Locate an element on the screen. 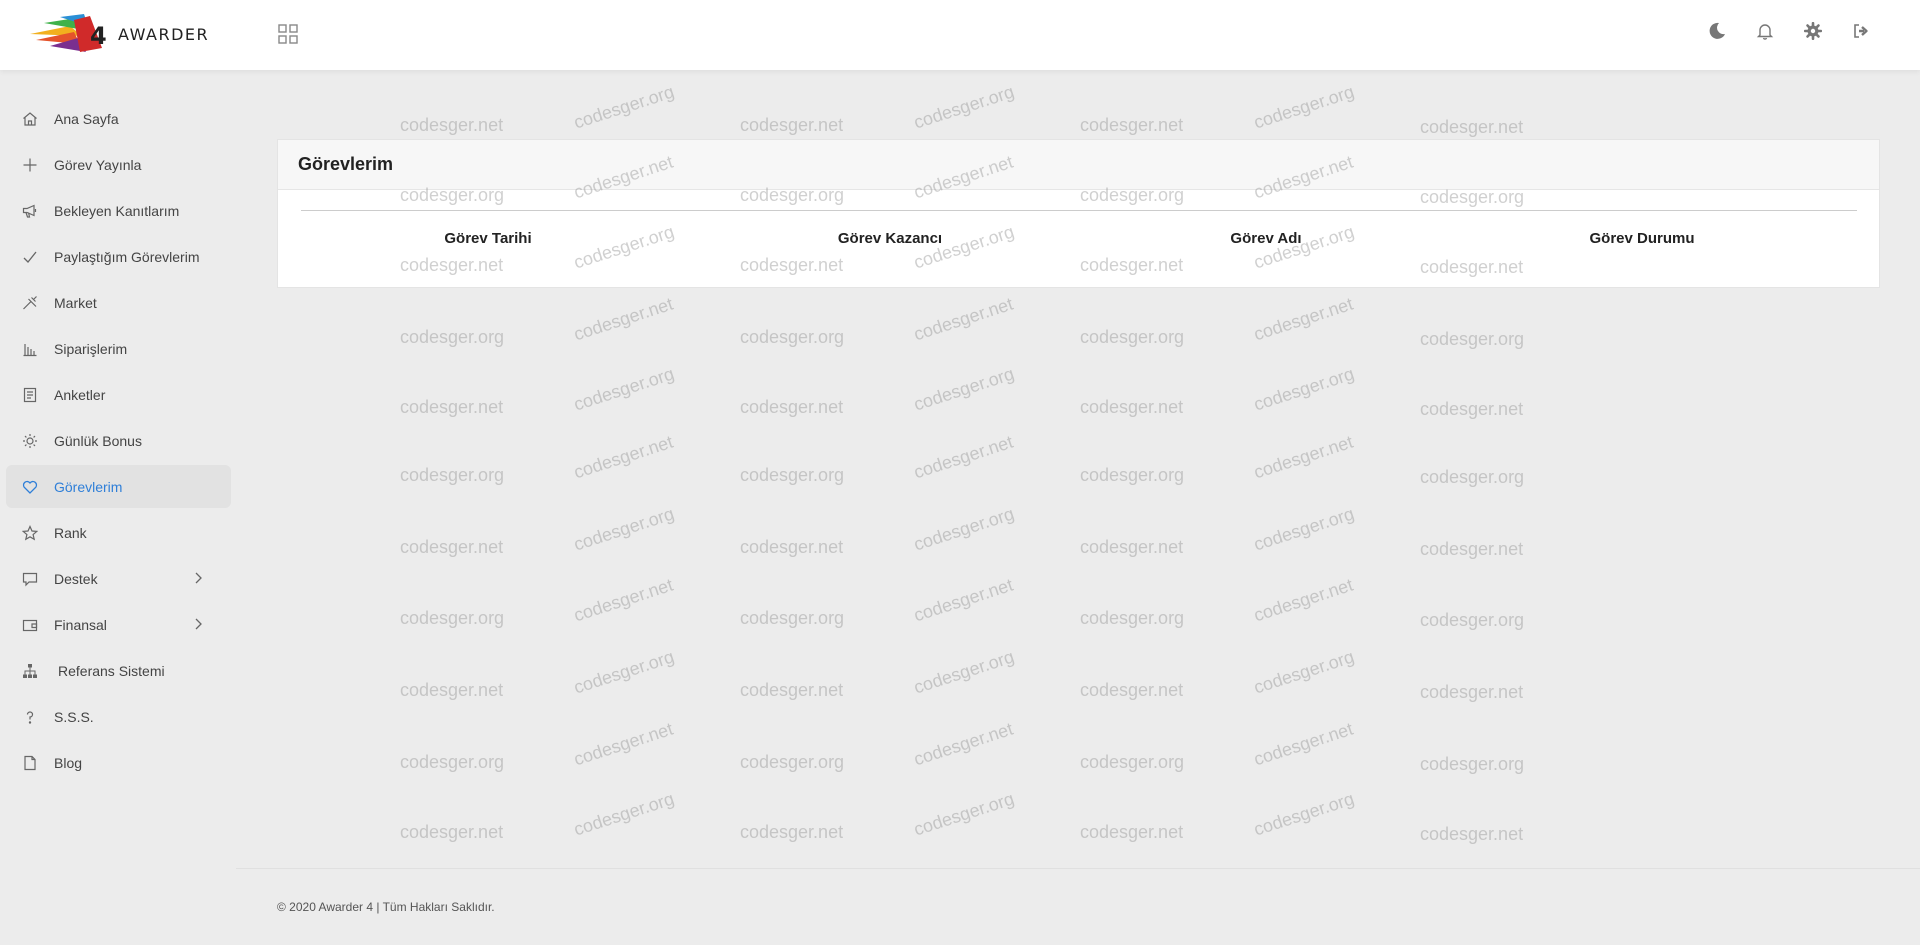 The width and height of the screenshot is (1920, 945). page-title: Görevlerim is located at coordinates (346, 164).